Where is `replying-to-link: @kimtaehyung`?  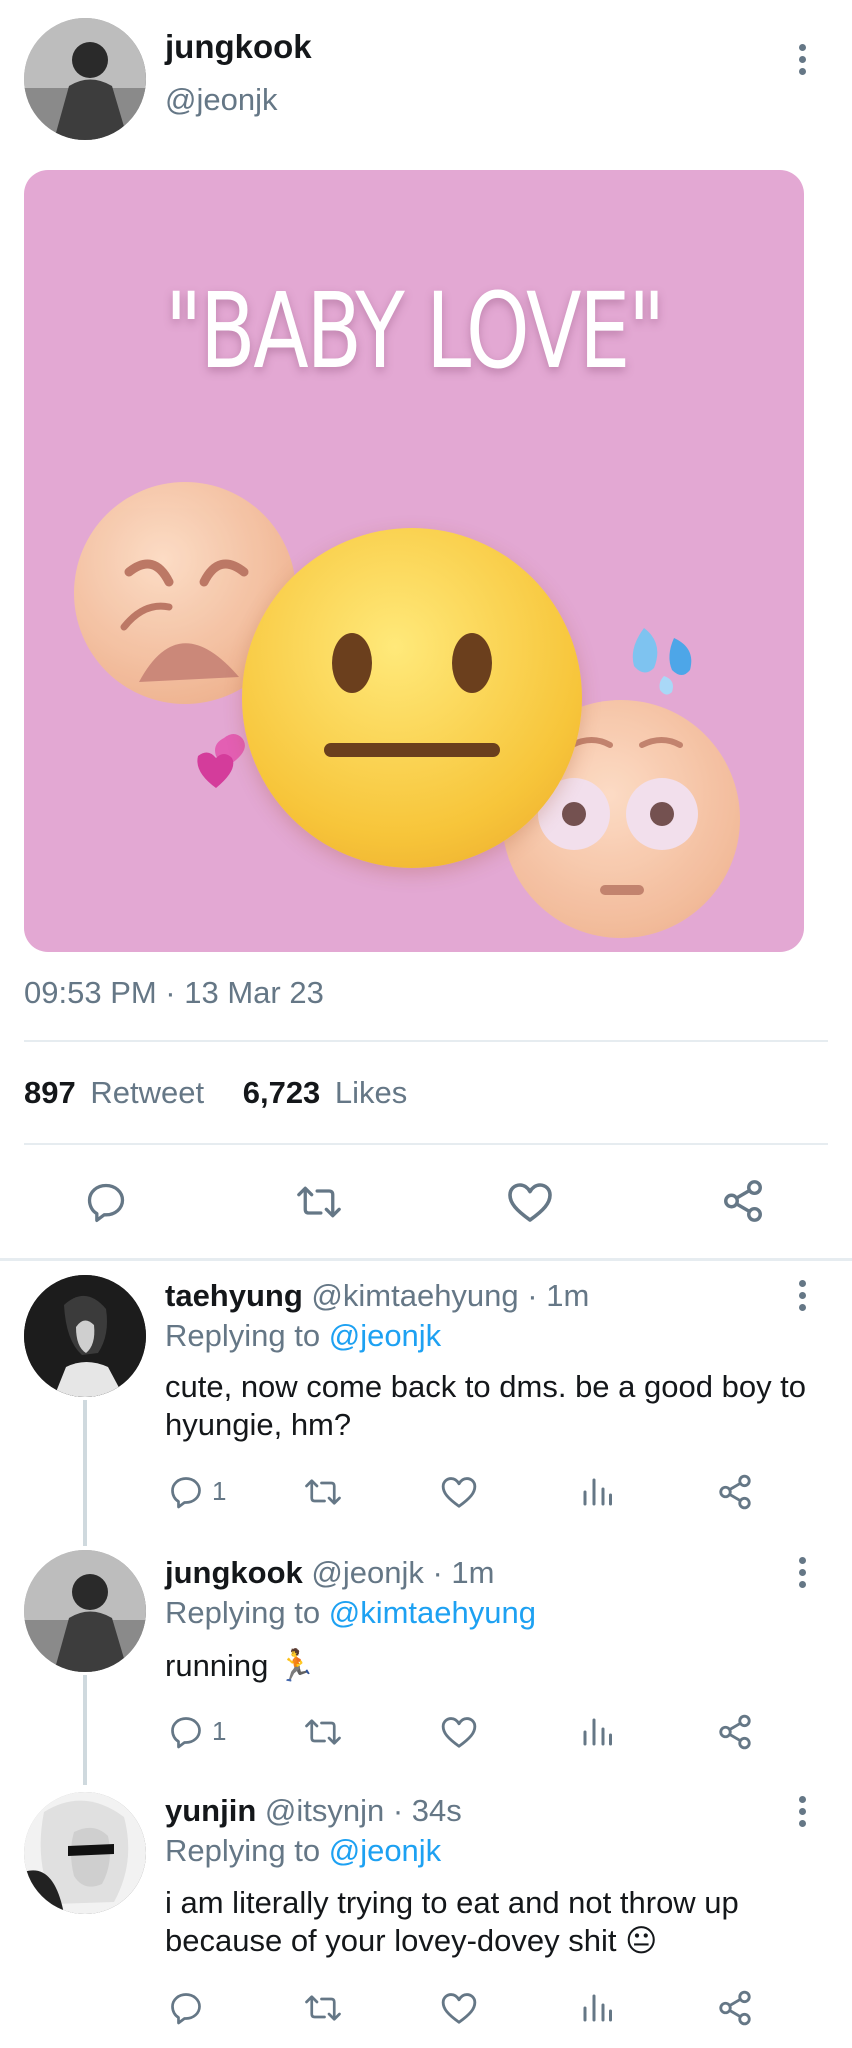 replying-to-link: @kimtaehyung is located at coordinates (432, 1612).